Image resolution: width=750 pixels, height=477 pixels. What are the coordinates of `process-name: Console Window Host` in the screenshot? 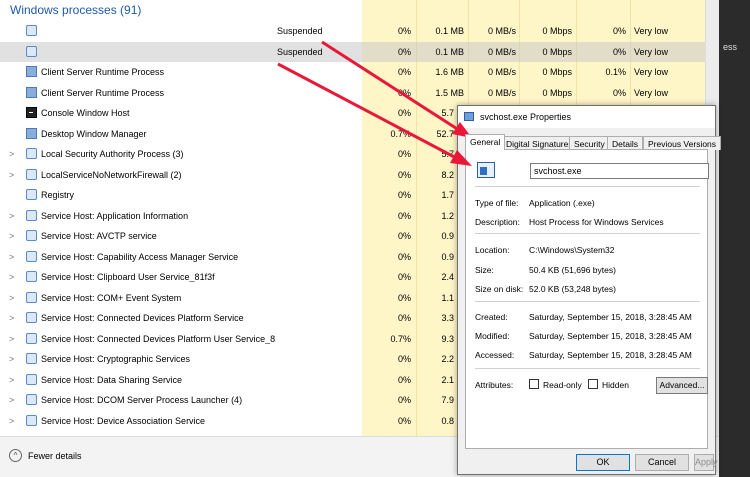 It's located at (85, 113).